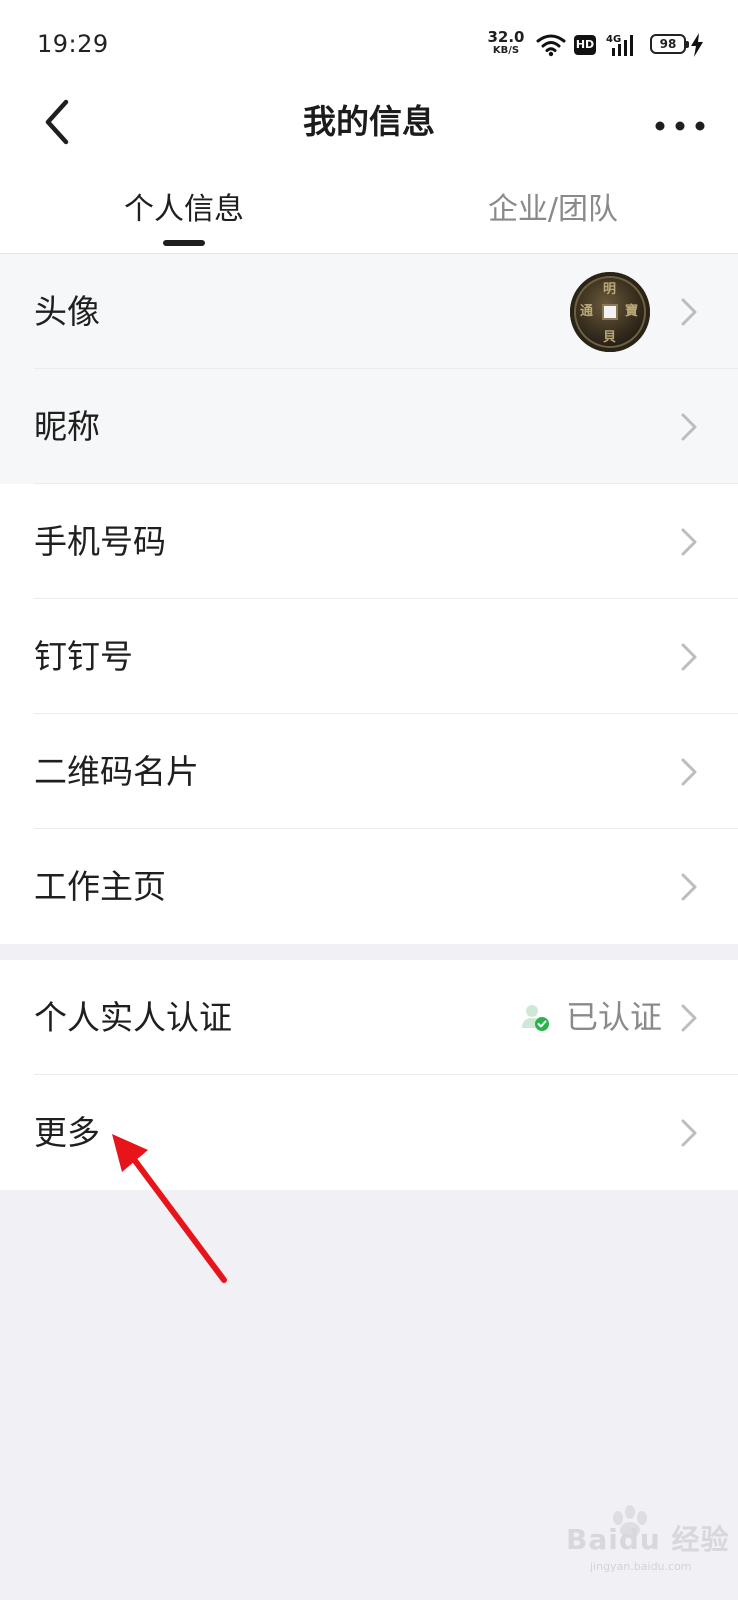 The image size is (738, 1600). What do you see at coordinates (369, 207) in the screenshot?
I see `tab-bar: 个人信息 企业/团队` at bounding box center [369, 207].